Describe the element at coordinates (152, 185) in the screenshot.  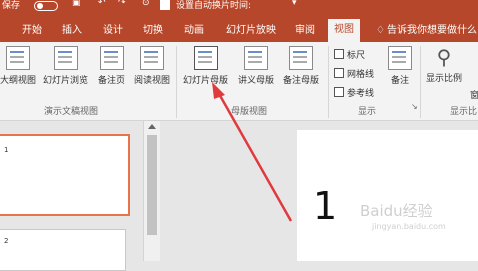
I see `scrollbar-thumb` at that location.